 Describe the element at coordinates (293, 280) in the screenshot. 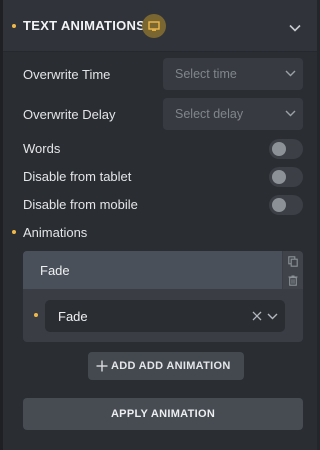

I see `trash-icon` at that location.